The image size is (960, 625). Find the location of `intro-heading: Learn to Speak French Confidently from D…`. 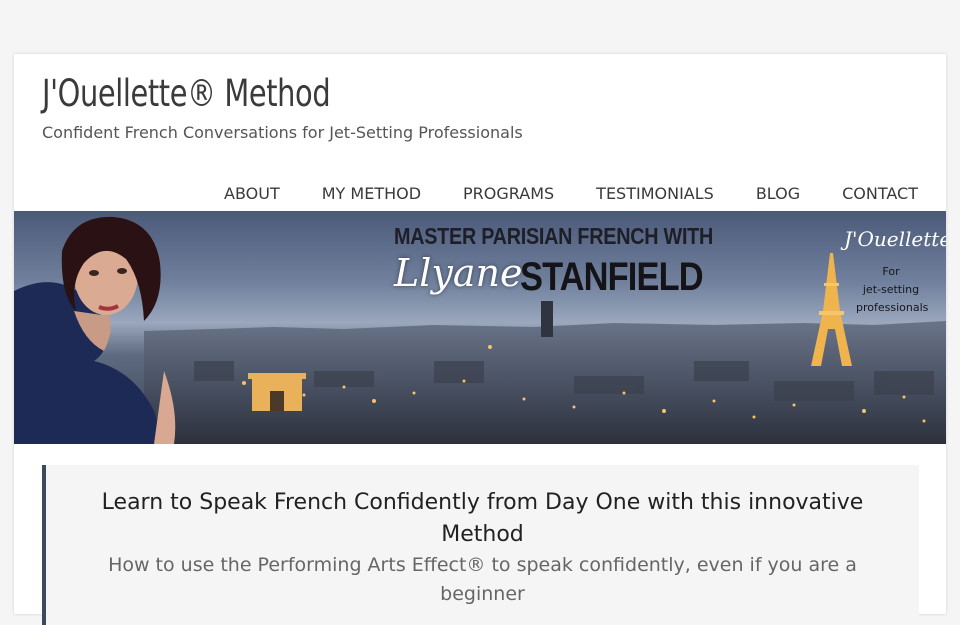

intro-heading: Learn to Speak French Confidently from D… is located at coordinates (482, 518).